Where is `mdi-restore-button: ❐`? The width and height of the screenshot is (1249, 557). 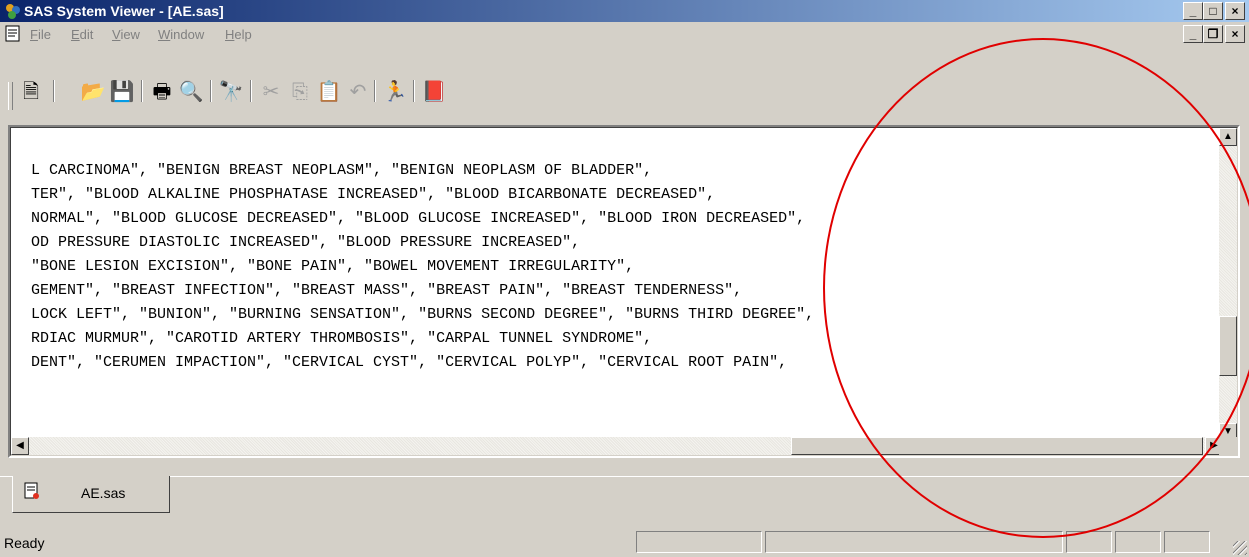
mdi-restore-button: ❐ is located at coordinates (1213, 34).